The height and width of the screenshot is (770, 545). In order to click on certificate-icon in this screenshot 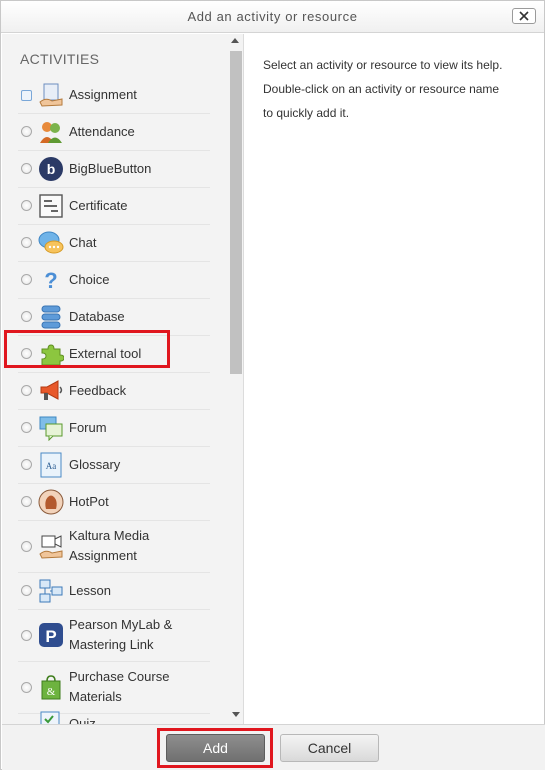, I will do `click(51, 206)`.